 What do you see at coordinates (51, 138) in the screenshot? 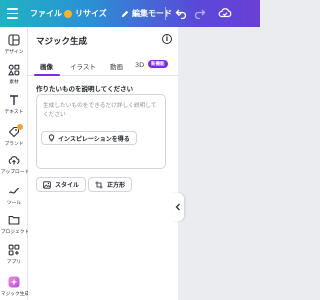
I see `lightbulb-icon` at bounding box center [51, 138].